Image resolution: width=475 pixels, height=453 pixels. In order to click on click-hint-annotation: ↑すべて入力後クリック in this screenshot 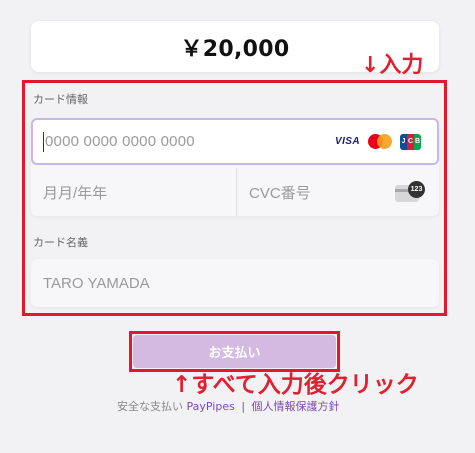, I will do `click(295, 385)`.